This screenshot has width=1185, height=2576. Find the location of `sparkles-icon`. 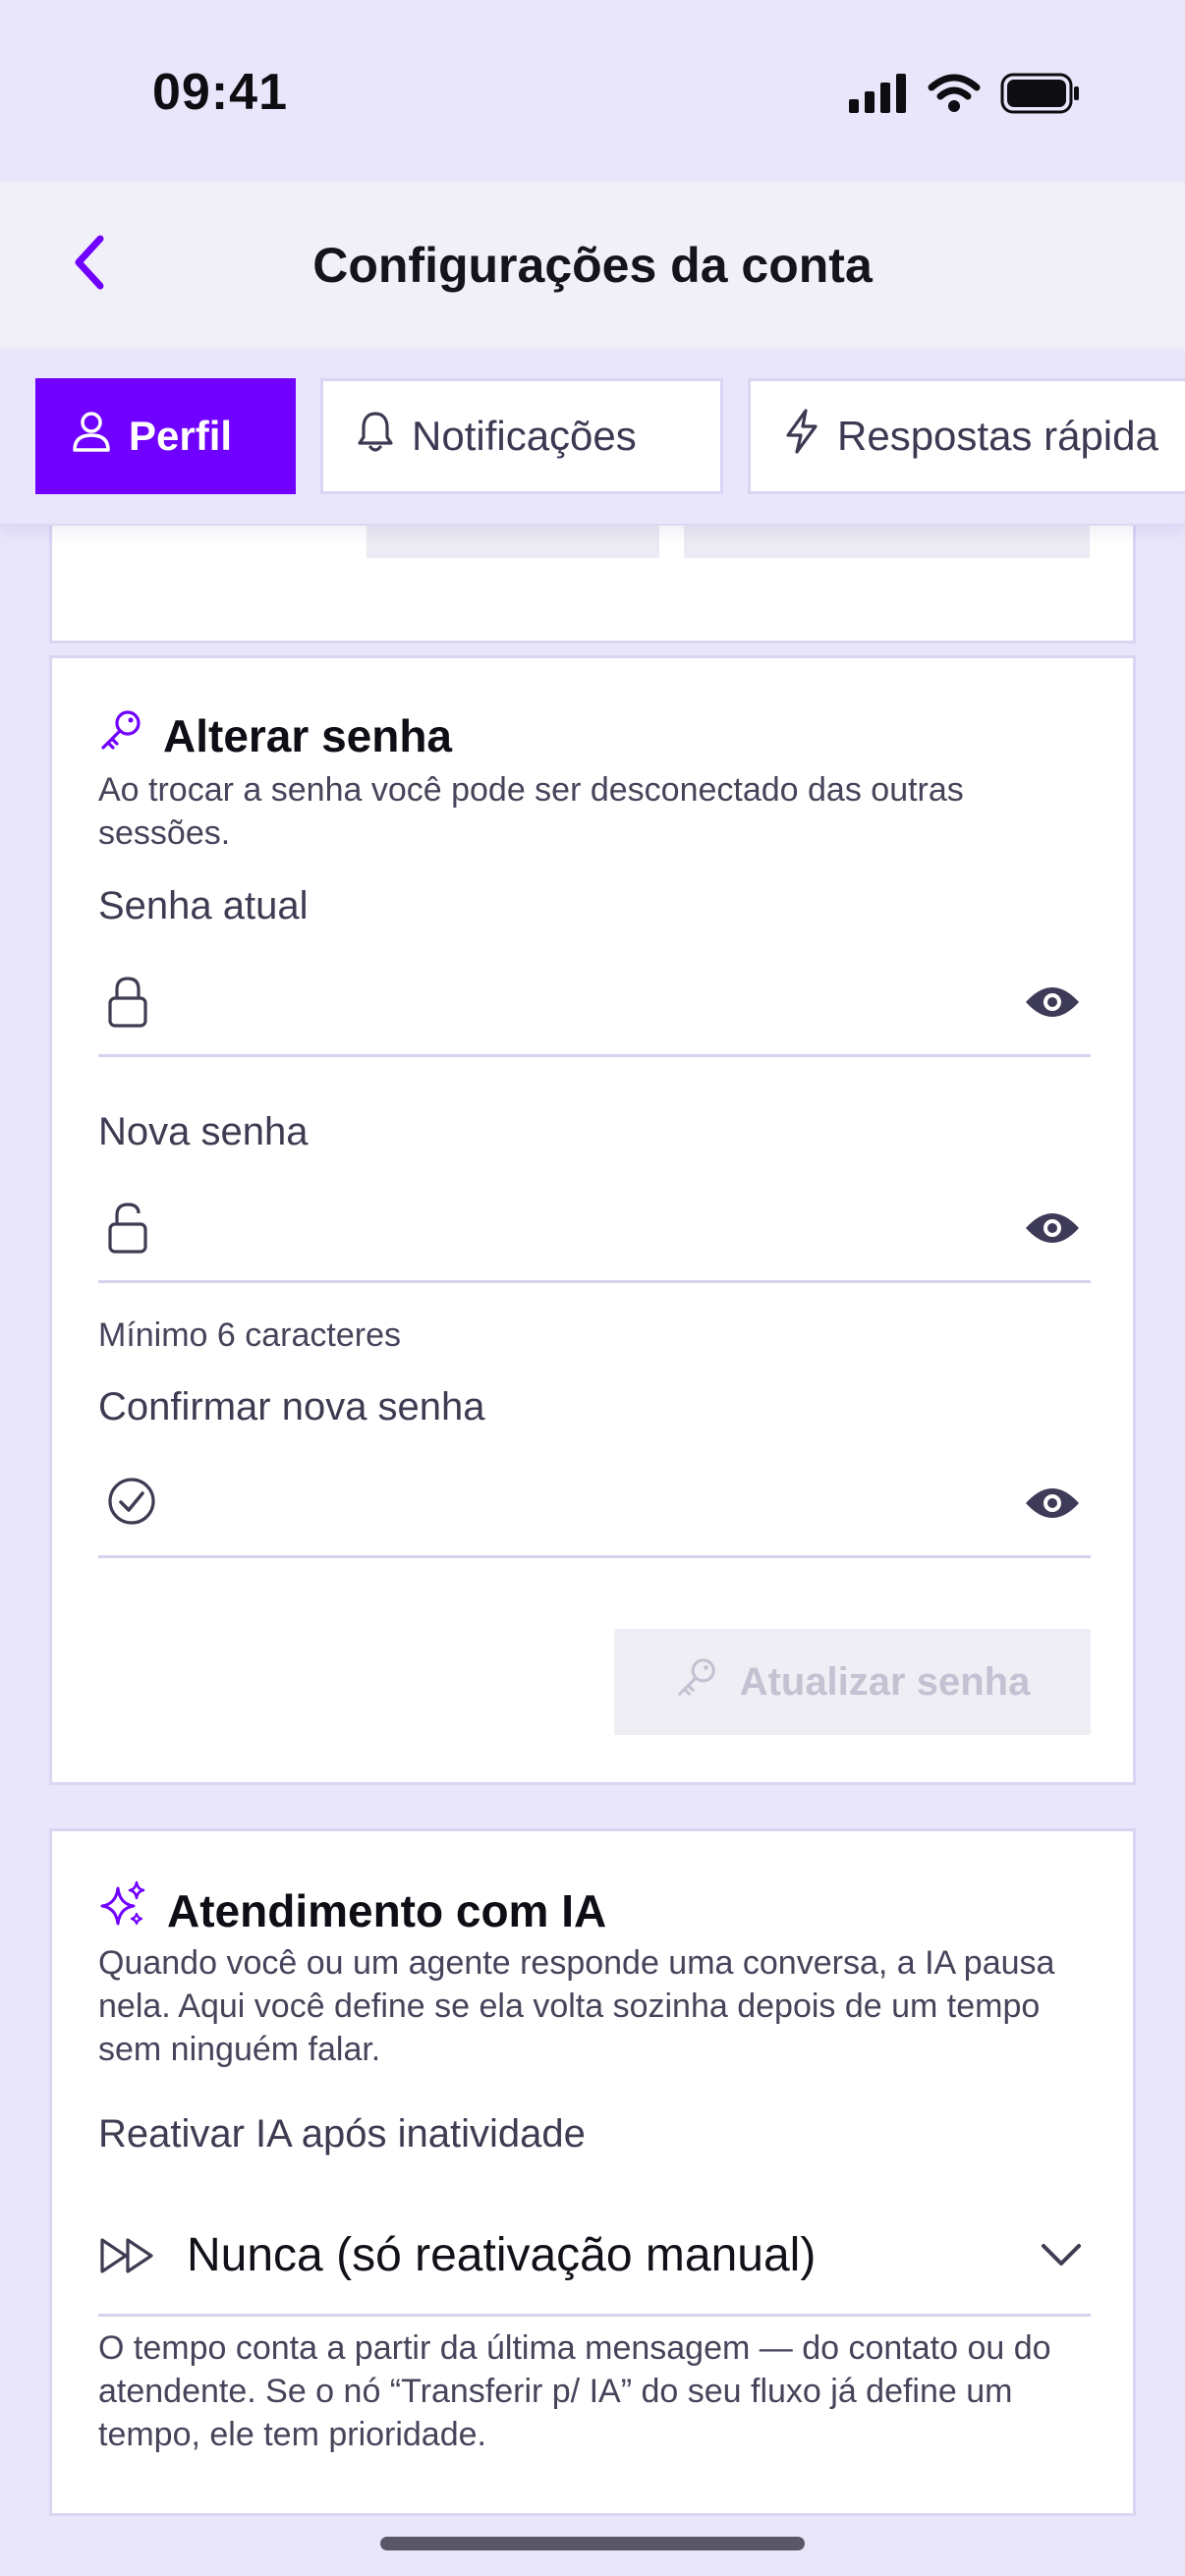

sparkles-icon is located at coordinates (123, 1910).